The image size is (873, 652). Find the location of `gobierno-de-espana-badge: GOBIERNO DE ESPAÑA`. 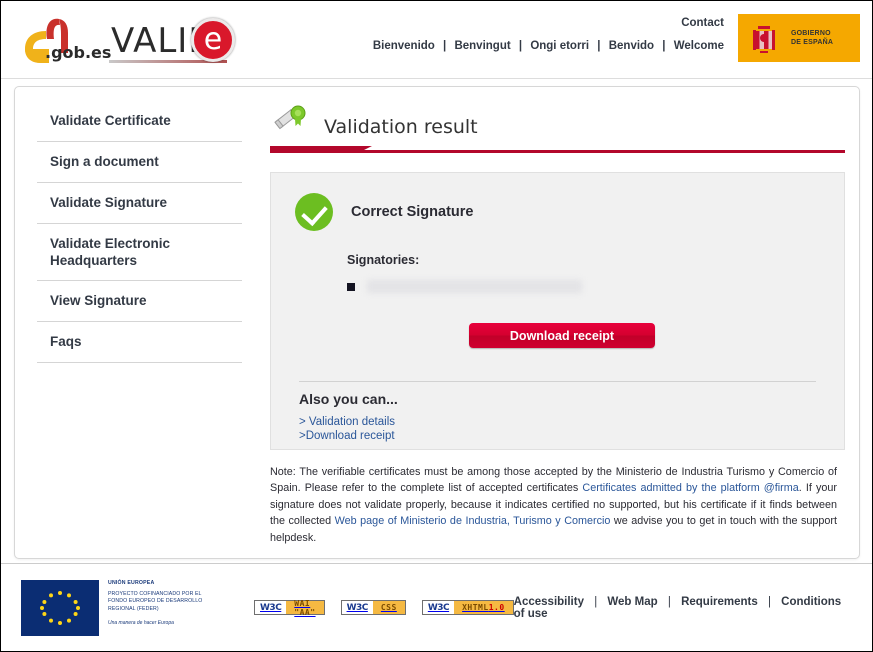

gobierno-de-espana-badge: GOBIERNO DE ESPAÑA is located at coordinates (799, 38).